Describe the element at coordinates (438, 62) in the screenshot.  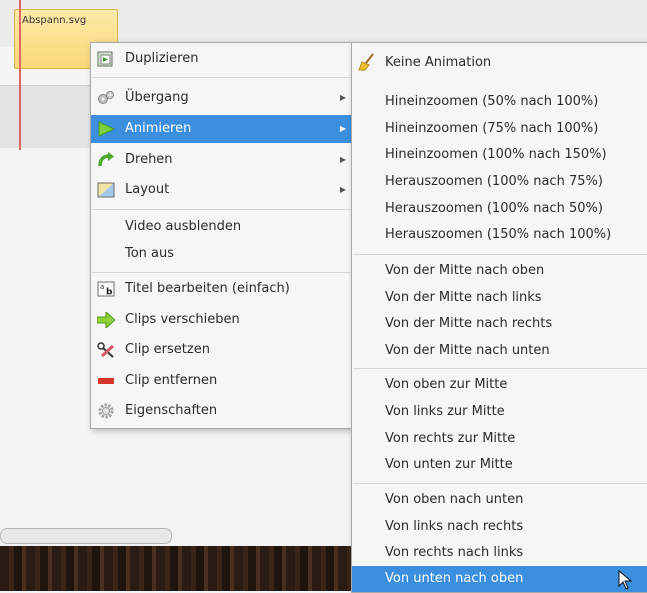
I see `menu-item-label: Keine Animation` at that location.